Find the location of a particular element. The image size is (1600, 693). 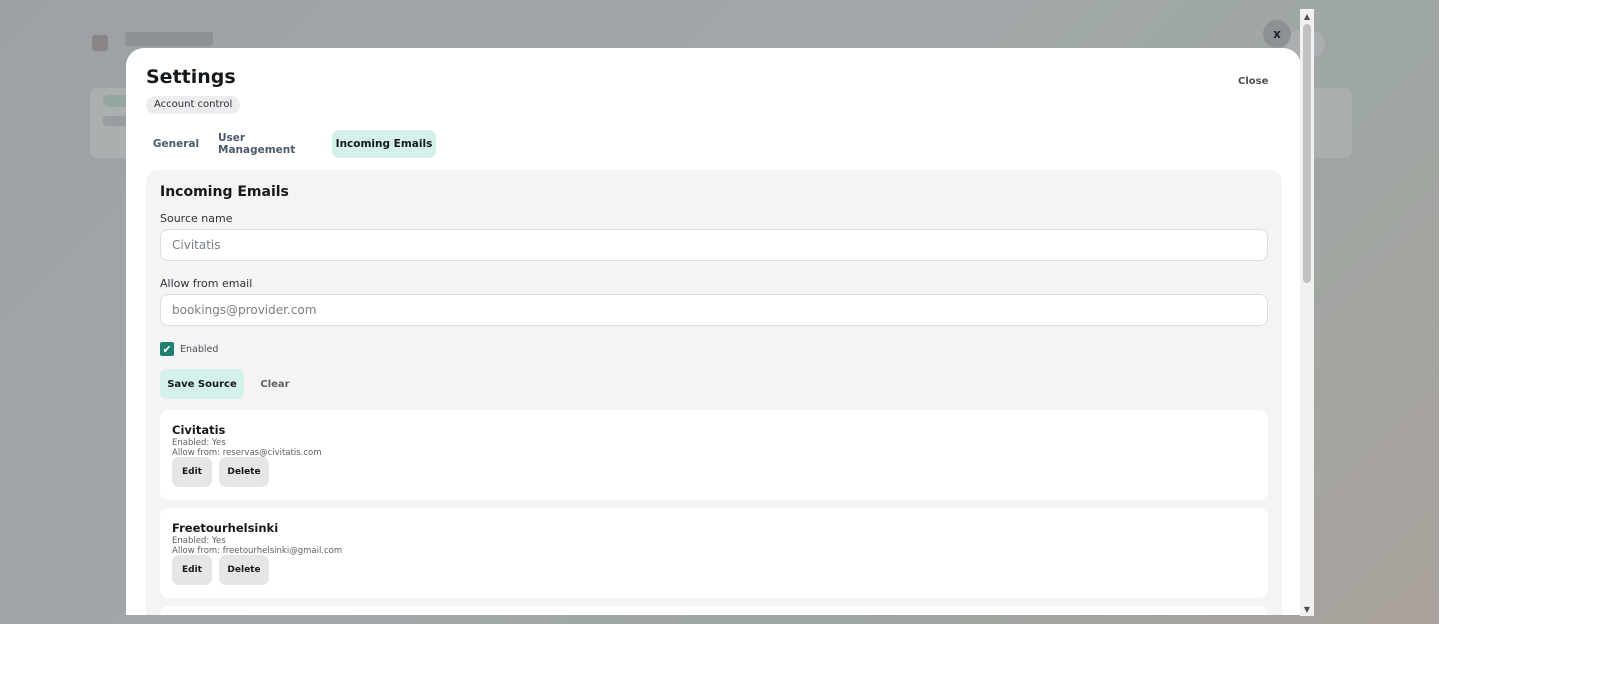

close-x-button: x is located at coordinates (1277, 34).